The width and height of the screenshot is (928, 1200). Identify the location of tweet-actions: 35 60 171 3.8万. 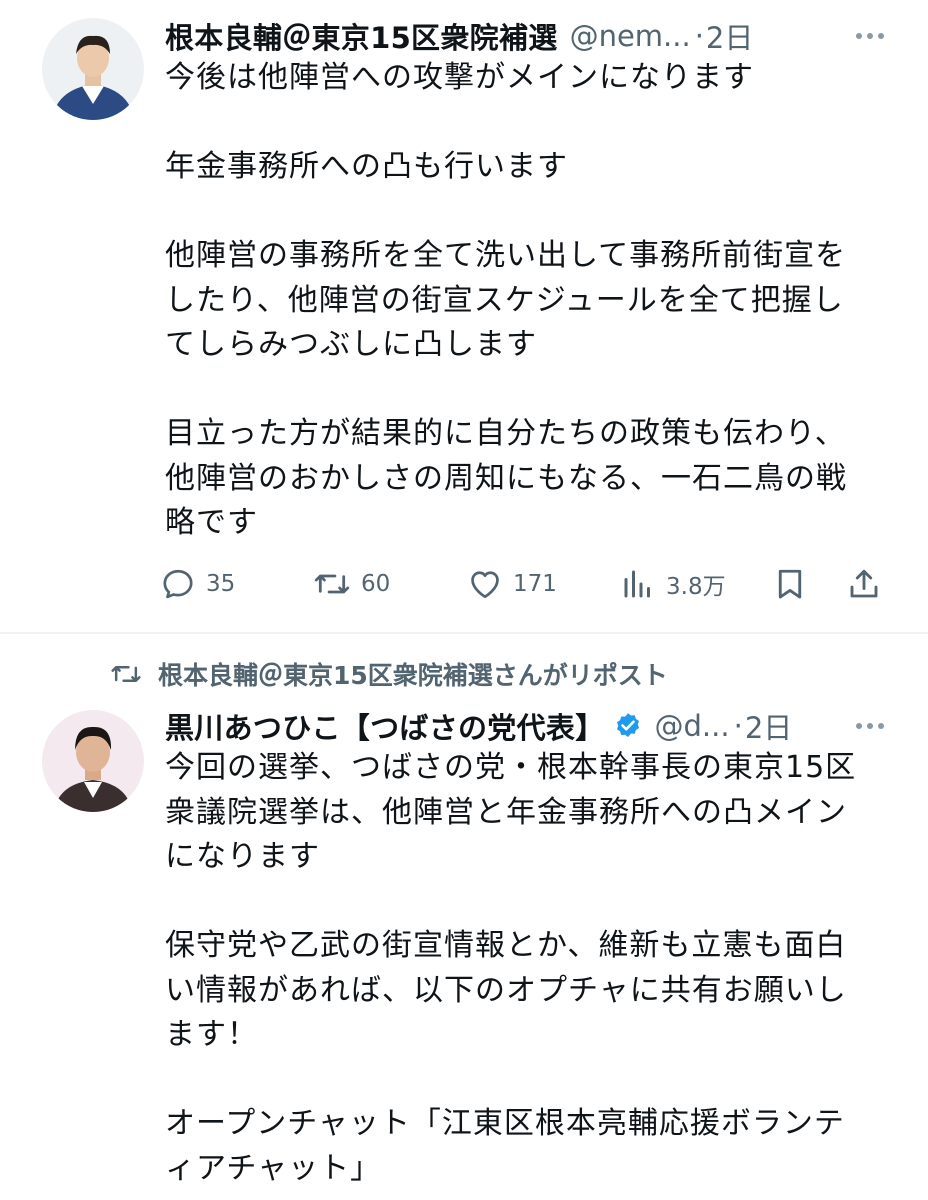
(525, 584).